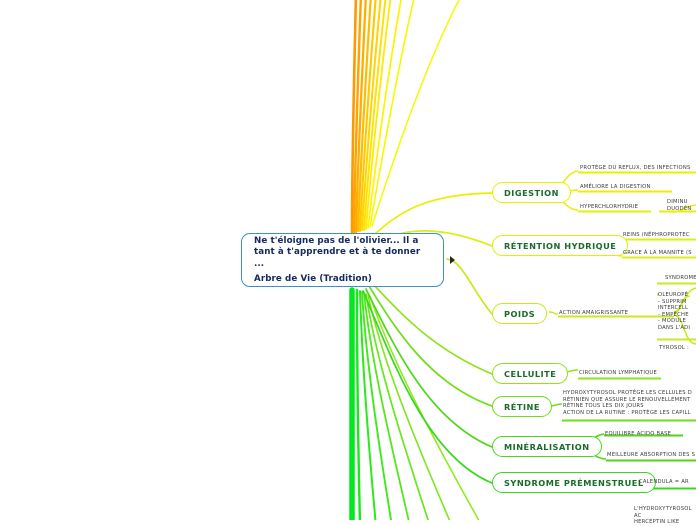 The width and height of the screenshot is (696, 526). I want to click on branch-label-cellulite: CELLULITE, so click(530, 373).